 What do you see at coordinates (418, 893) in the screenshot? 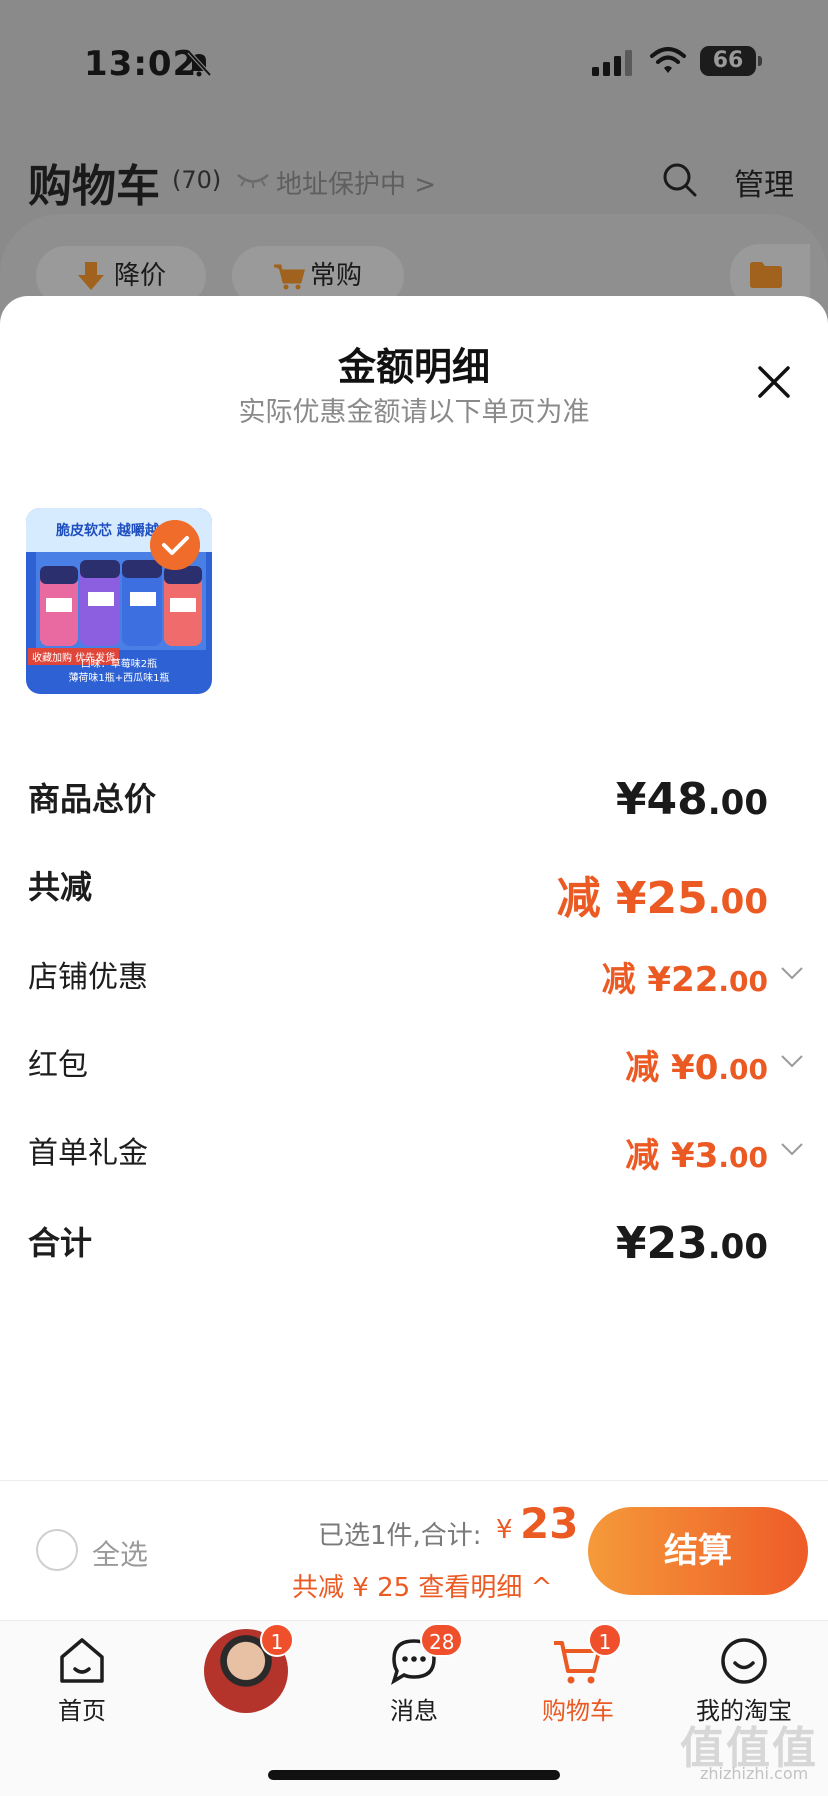
I see `total-reduce-row: 共减 减 ¥25.00` at bounding box center [418, 893].